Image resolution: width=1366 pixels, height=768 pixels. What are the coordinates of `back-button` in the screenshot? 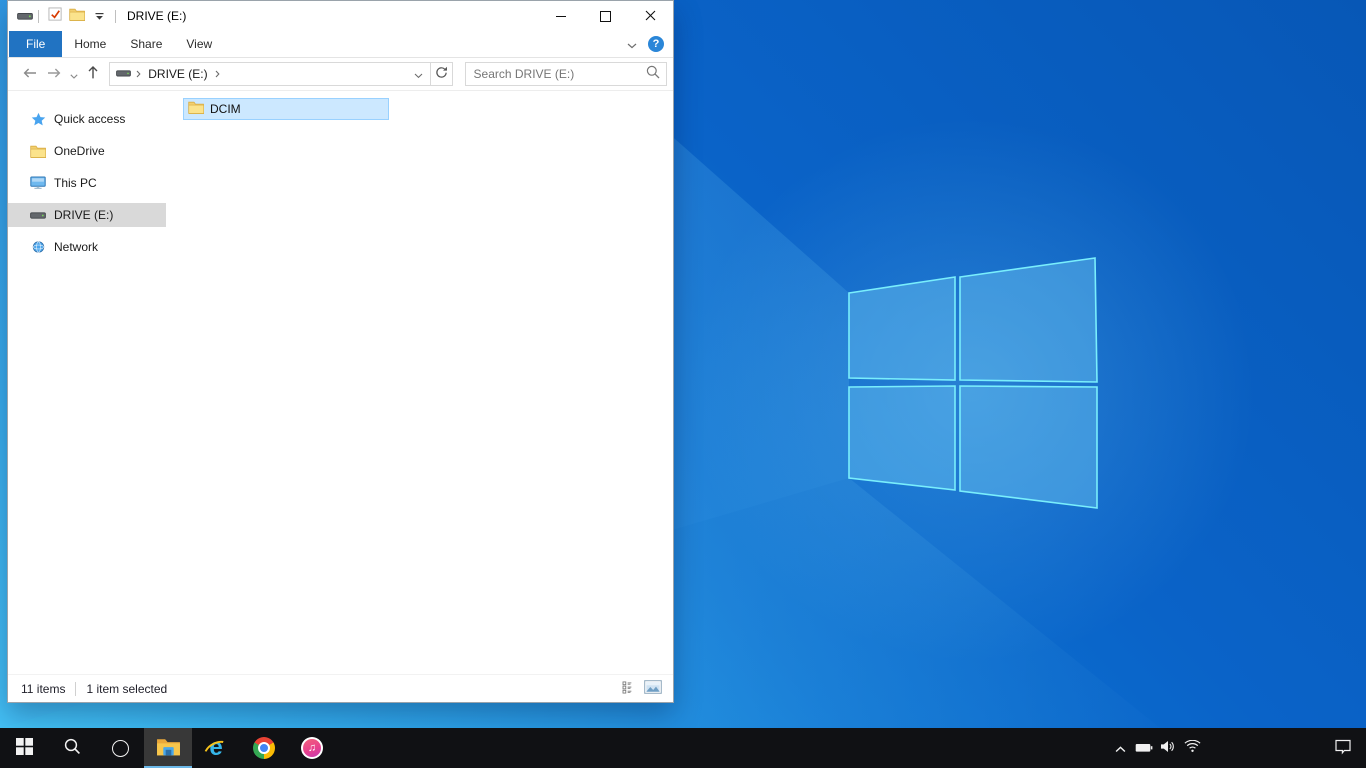 It's located at (30, 74).